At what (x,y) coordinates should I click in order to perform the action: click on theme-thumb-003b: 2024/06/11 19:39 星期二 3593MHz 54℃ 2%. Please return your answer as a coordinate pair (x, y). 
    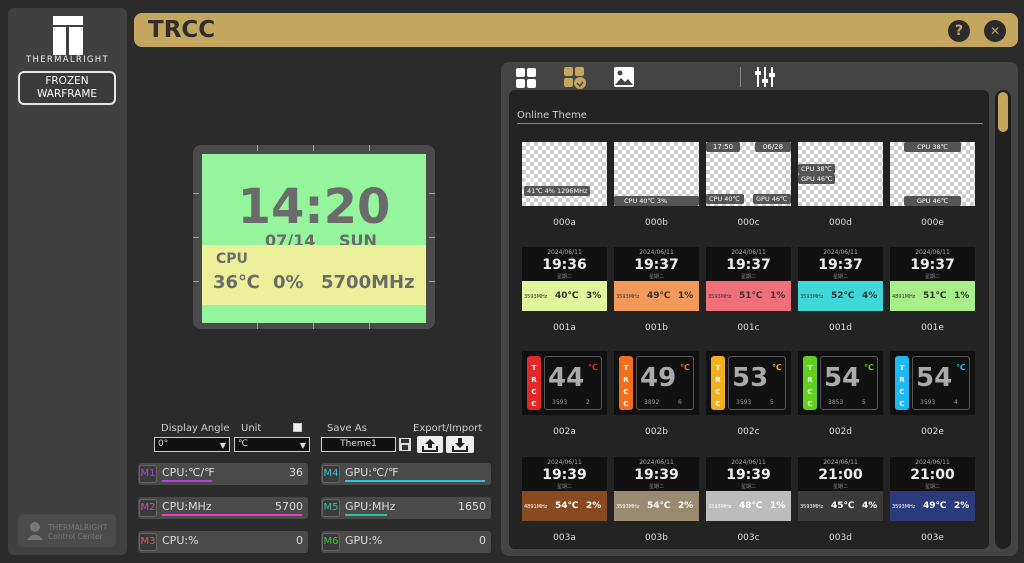
    Looking at the image, I should click on (656, 489).